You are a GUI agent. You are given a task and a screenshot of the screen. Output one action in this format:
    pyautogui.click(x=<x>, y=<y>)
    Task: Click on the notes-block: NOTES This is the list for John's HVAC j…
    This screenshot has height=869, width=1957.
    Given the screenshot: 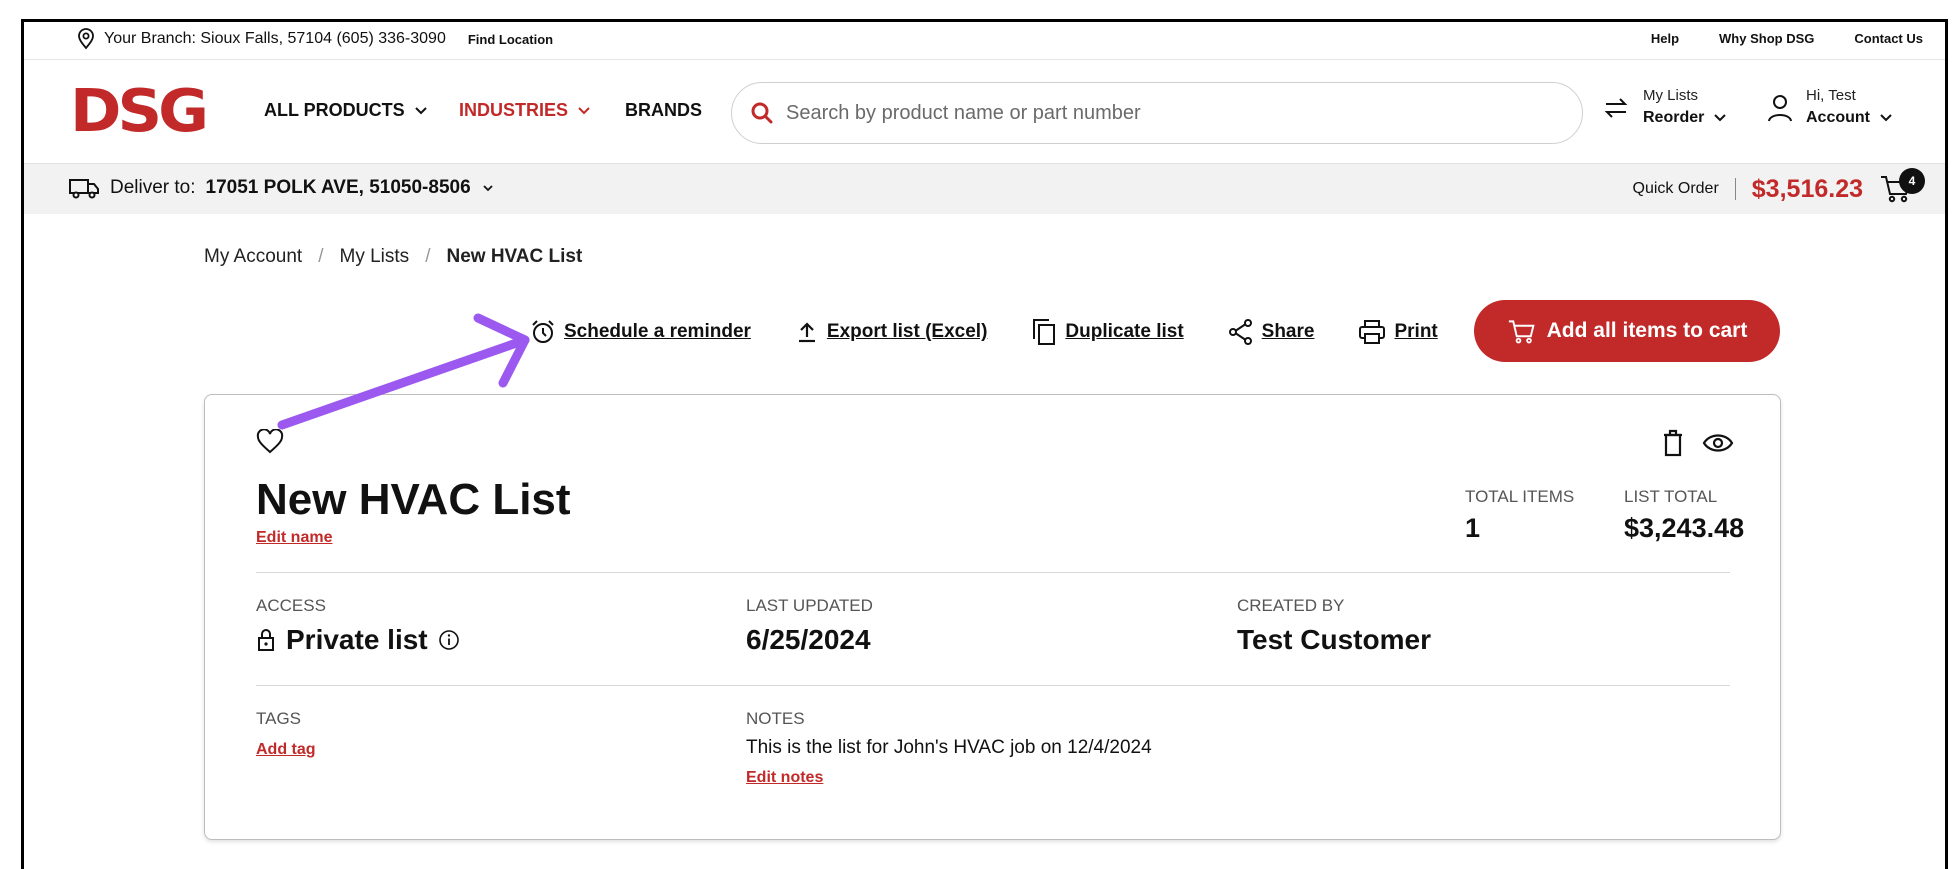 What is the action you would take?
    pyautogui.click(x=949, y=748)
    